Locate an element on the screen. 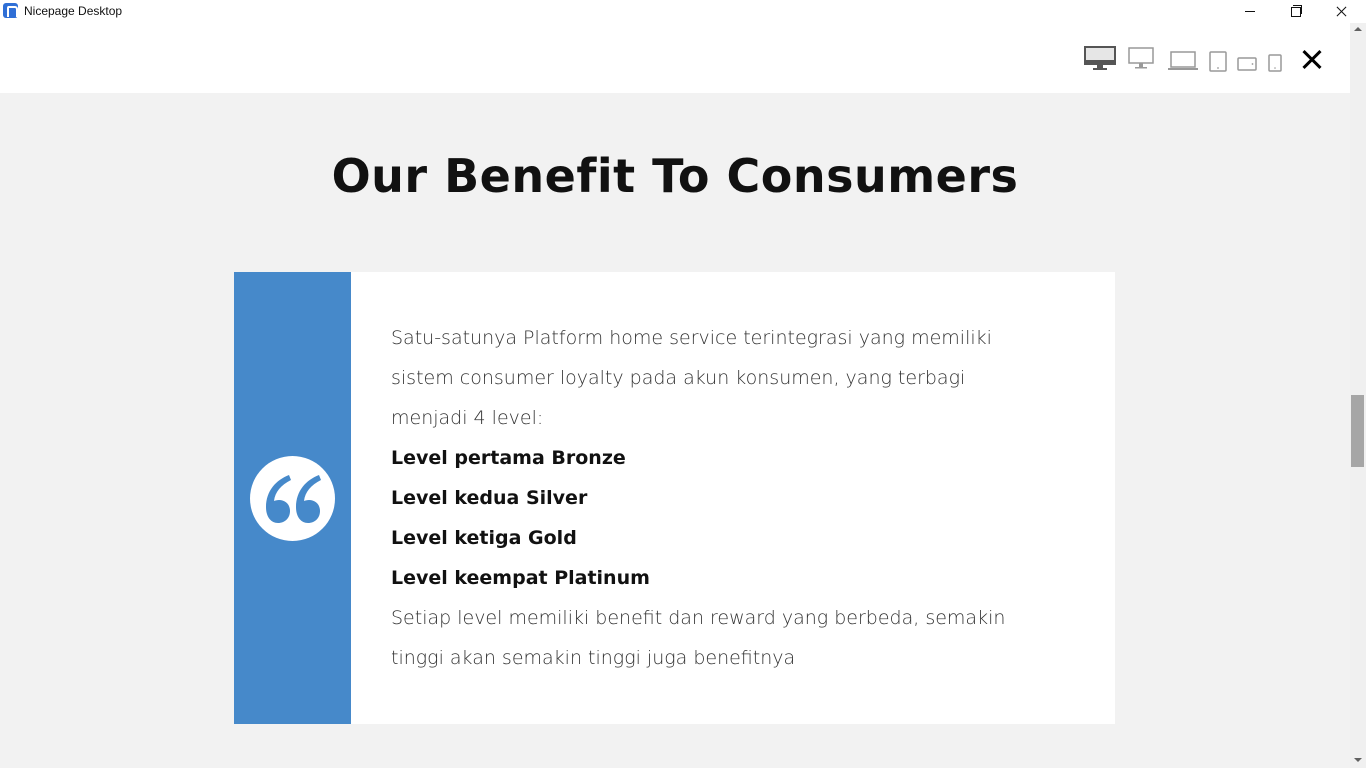 This screenshot has width=1366, height=768. level-item: Level keempat Platinum is located at coordinates (520, 578).